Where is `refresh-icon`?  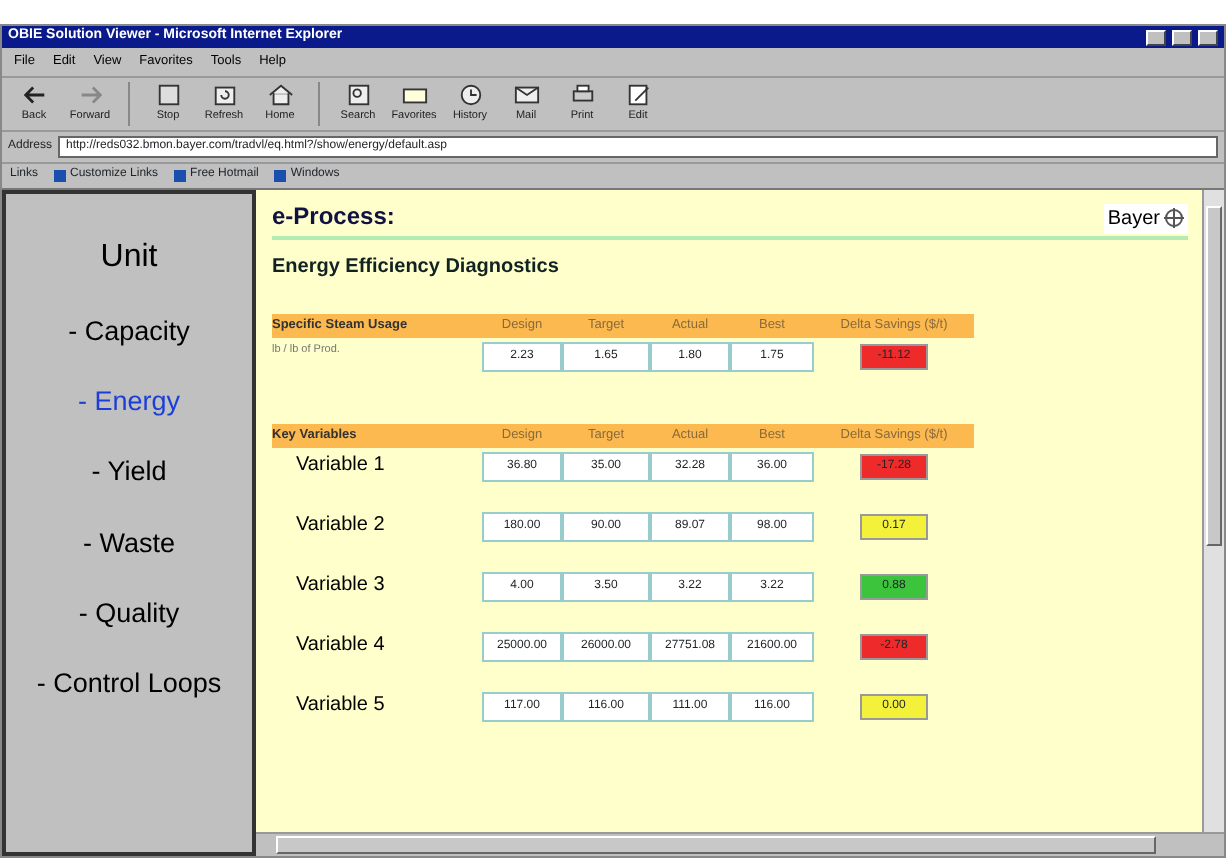 refresh-icon is located at coordinates (224, 95).